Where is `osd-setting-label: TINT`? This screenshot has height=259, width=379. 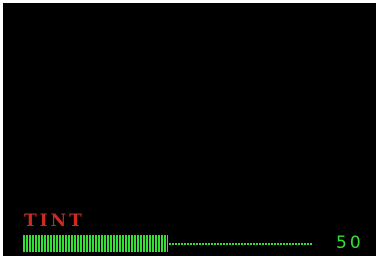
osd-setting-label: TINT is located at coordinates (54, 221).